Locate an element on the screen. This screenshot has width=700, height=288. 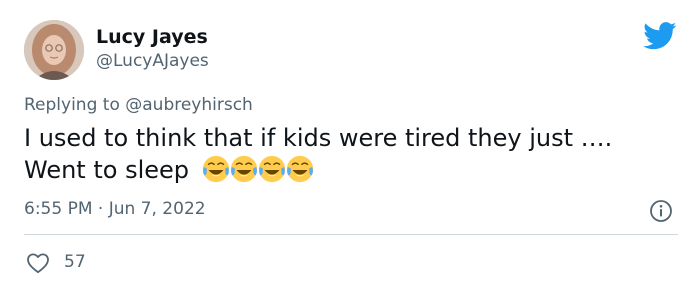
reply-mention-link: @aubreyhirsch is located at coordinates (189, 105).